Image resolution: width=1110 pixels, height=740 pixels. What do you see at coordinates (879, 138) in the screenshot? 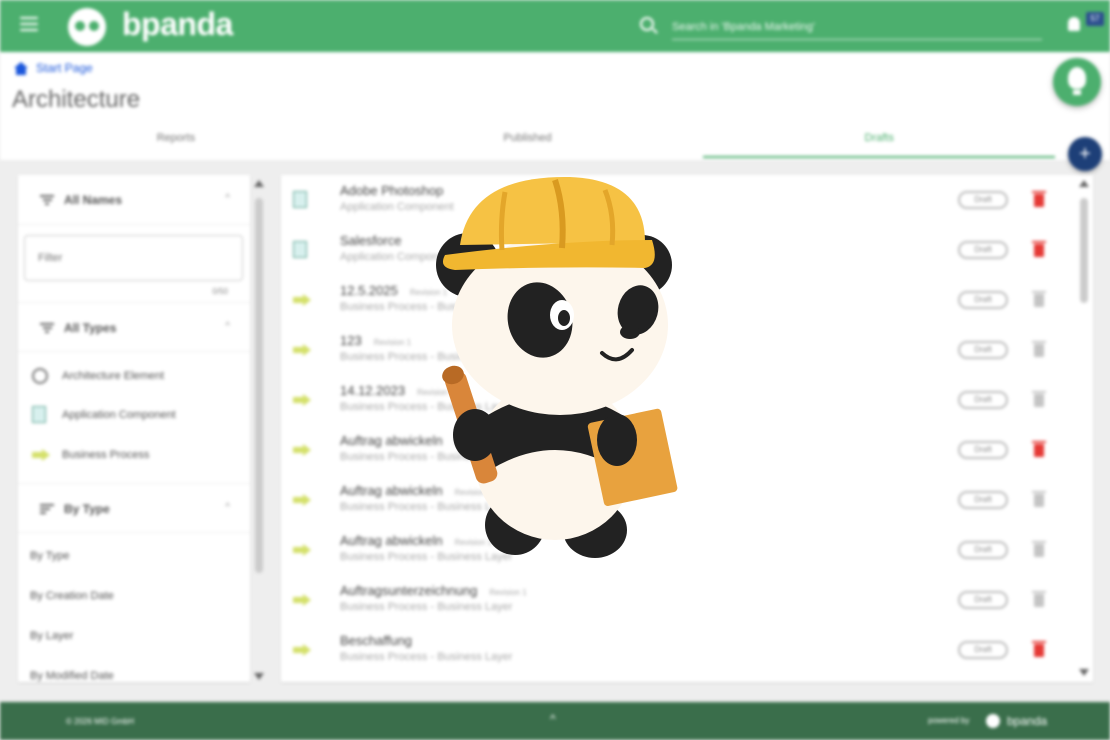
I see `tab-drafts: Drafts` at bounding box center [879, 138].